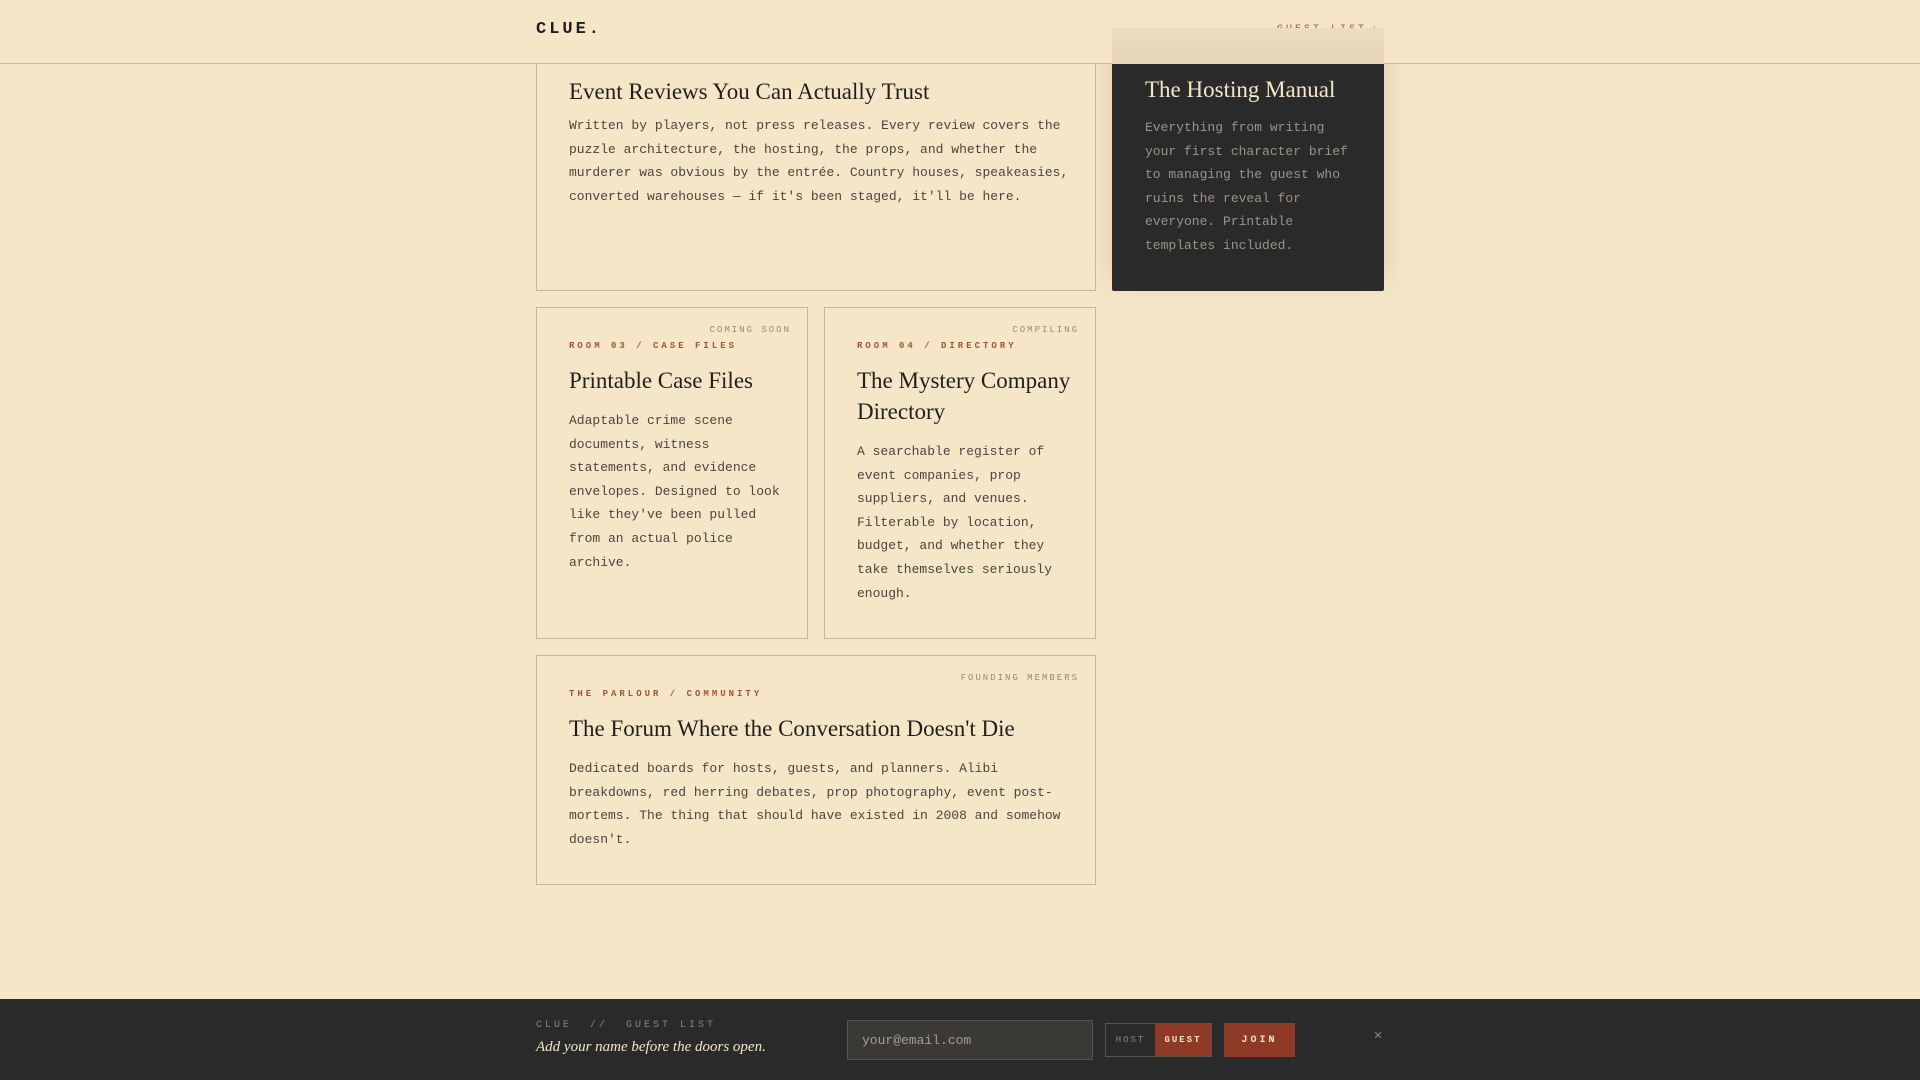 The image size is (1920, 1080). What do you see at coordinates (569, 29) in the screenshot?
I see `site-logo: CLUE.` at bounding box center [569, 29].